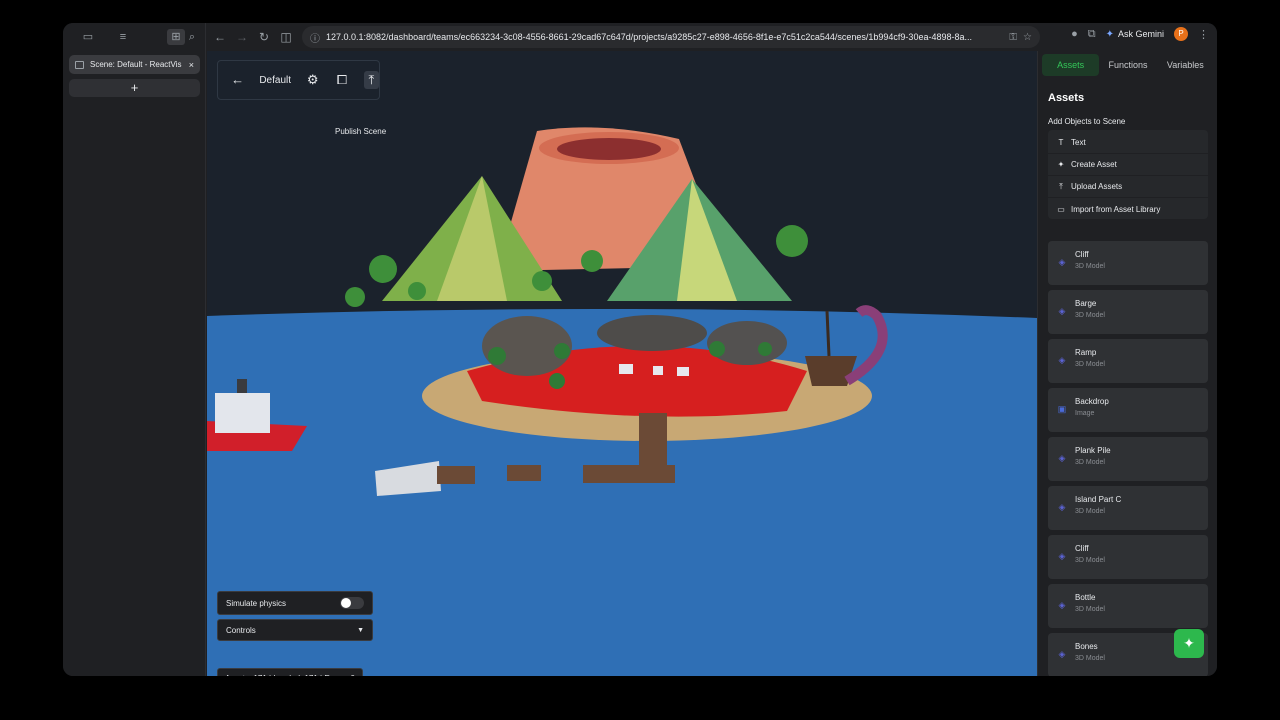  Describe the element at coordinates (191, 65) in the screenshot. I see `tab-close-icon: ×` at that location.